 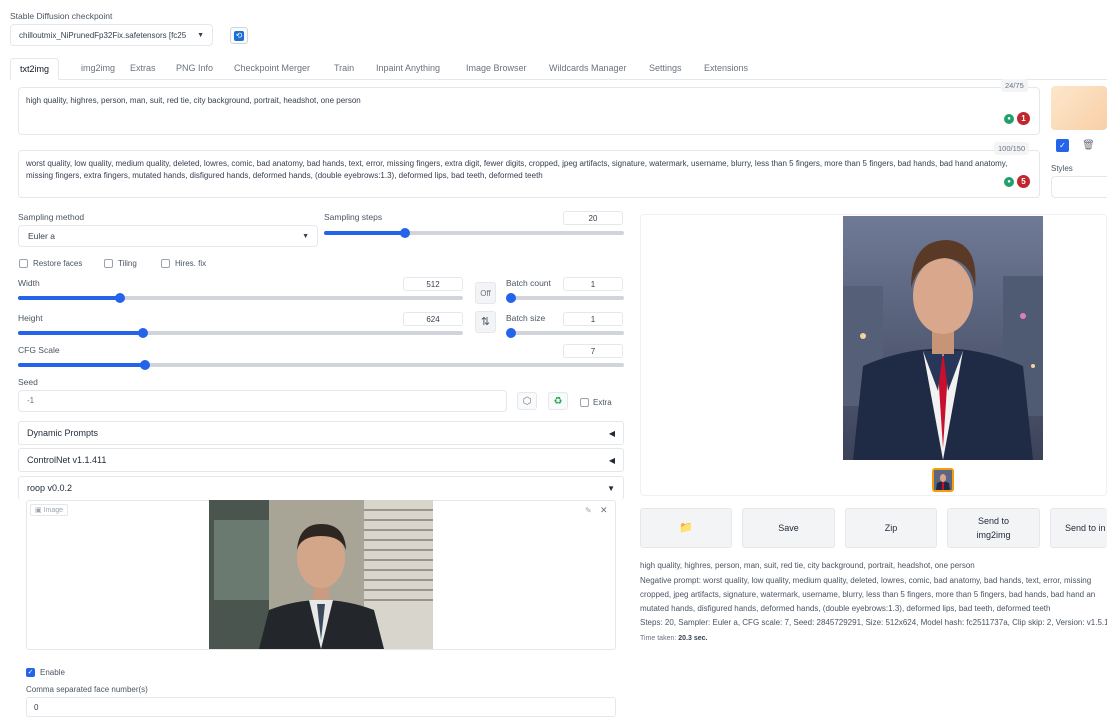 What do you see at coordinates (321, 574) in the screenshot?
I see `roop-source-image` at bounding box center [321, 574].